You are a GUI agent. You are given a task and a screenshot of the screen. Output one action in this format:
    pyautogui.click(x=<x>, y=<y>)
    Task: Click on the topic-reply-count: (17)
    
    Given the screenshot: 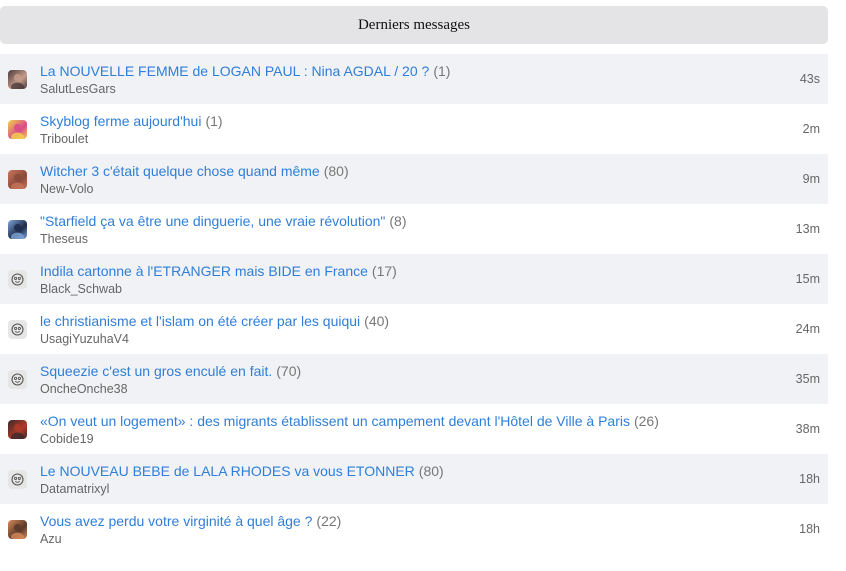 What is the action you would take?
    pyautogui.click(x=384, y=270)
    